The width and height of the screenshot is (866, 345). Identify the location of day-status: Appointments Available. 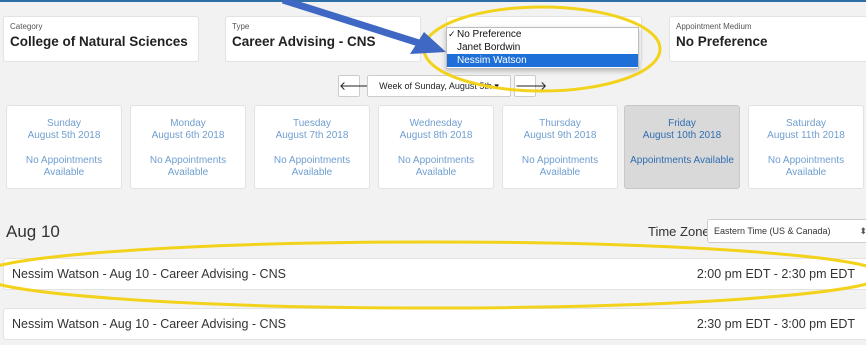
(682, 160).